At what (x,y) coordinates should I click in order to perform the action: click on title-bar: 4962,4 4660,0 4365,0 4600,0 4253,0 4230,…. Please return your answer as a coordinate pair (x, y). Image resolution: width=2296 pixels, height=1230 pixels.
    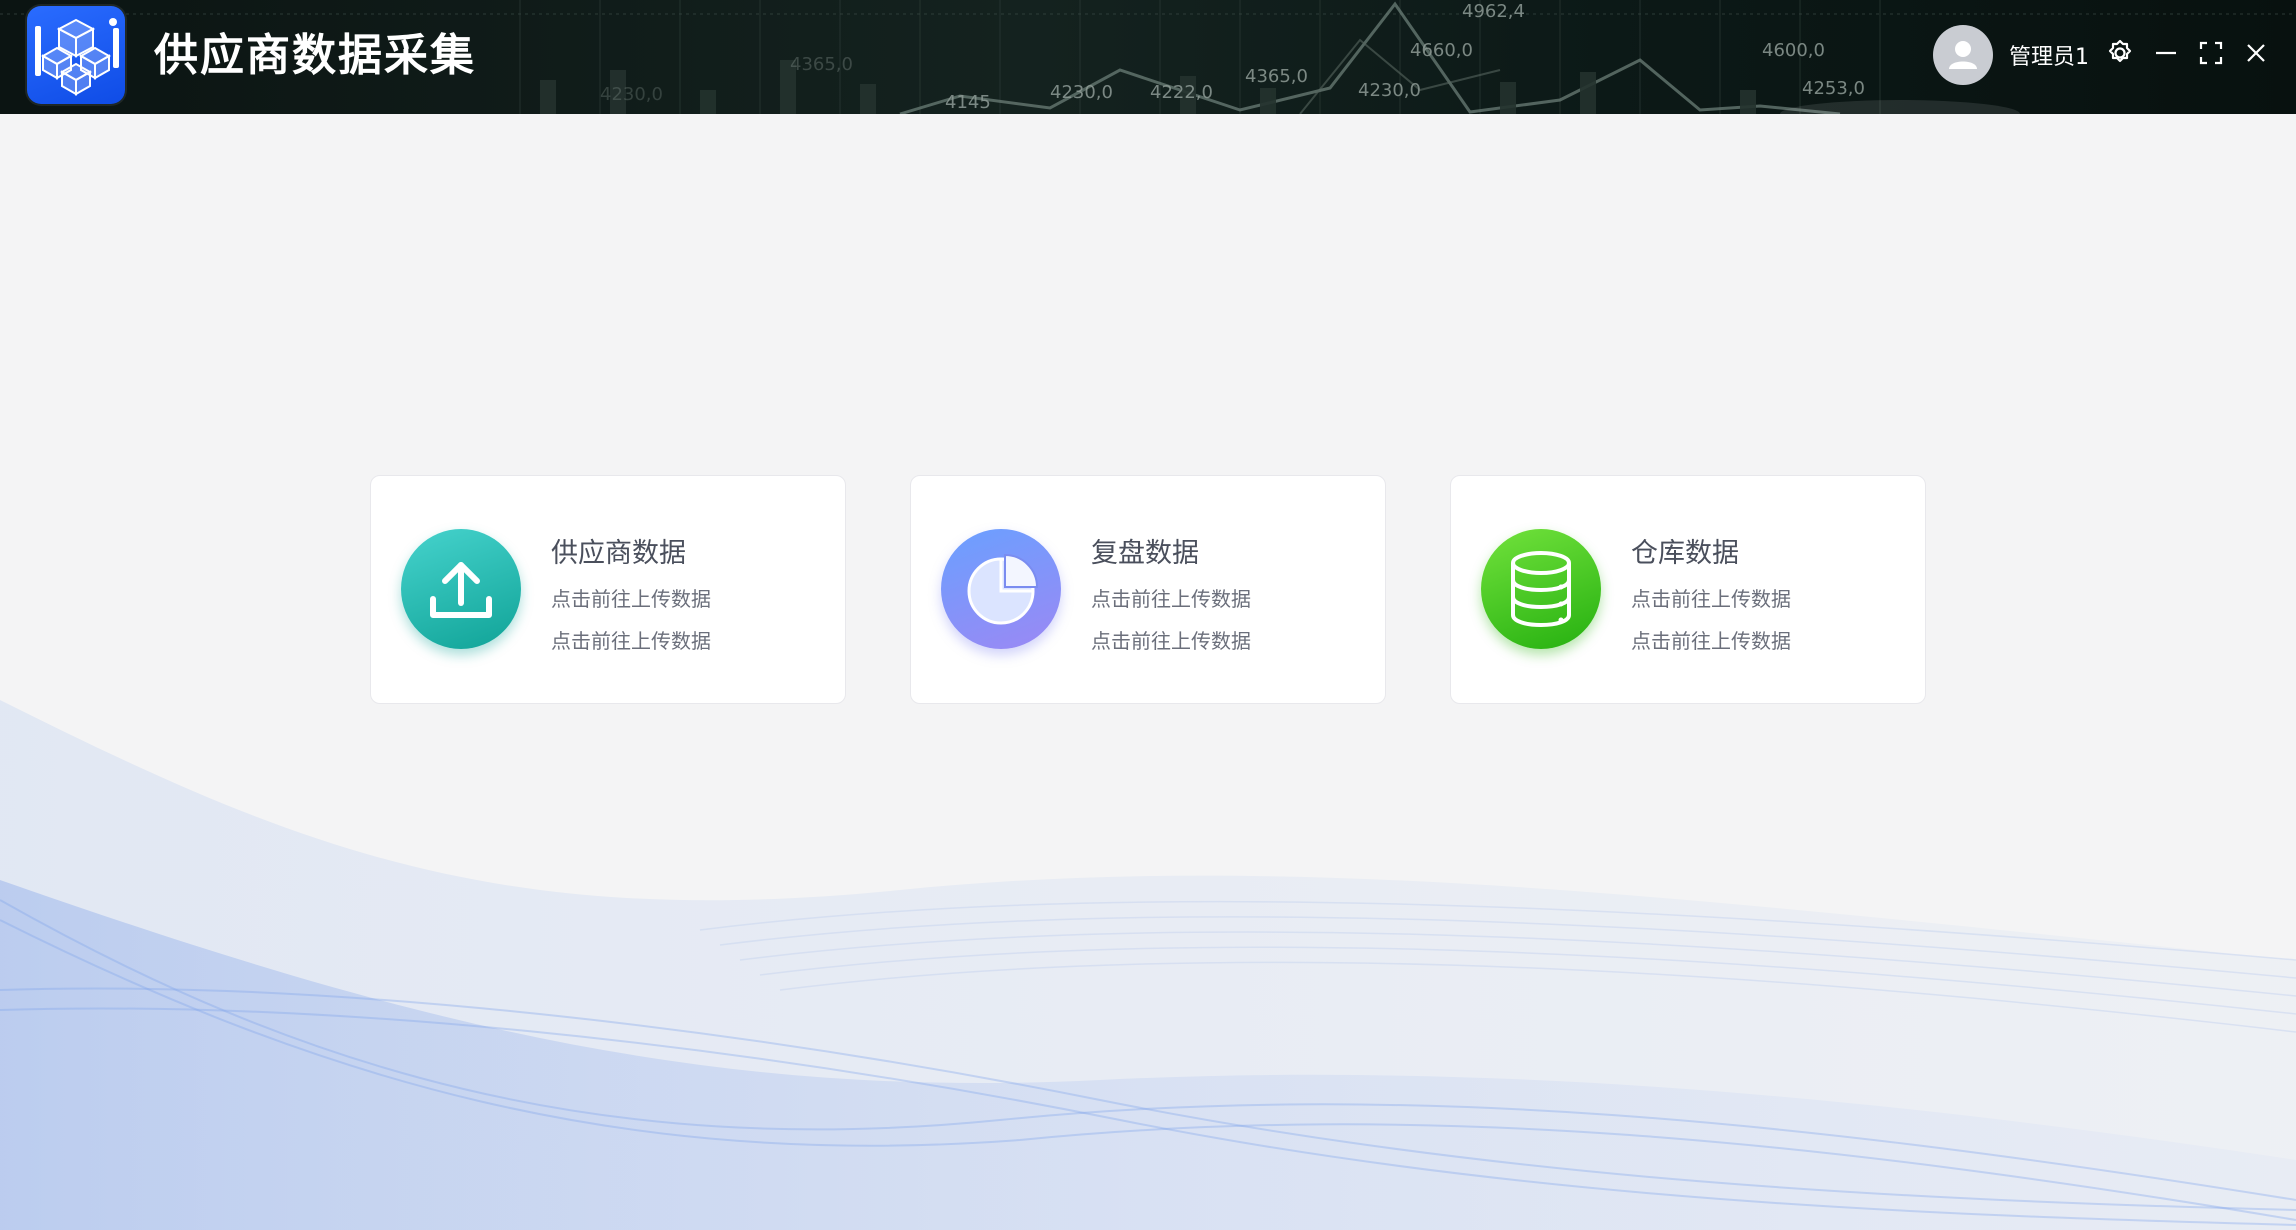
    Looking at the image, I should click on (1148, 57).